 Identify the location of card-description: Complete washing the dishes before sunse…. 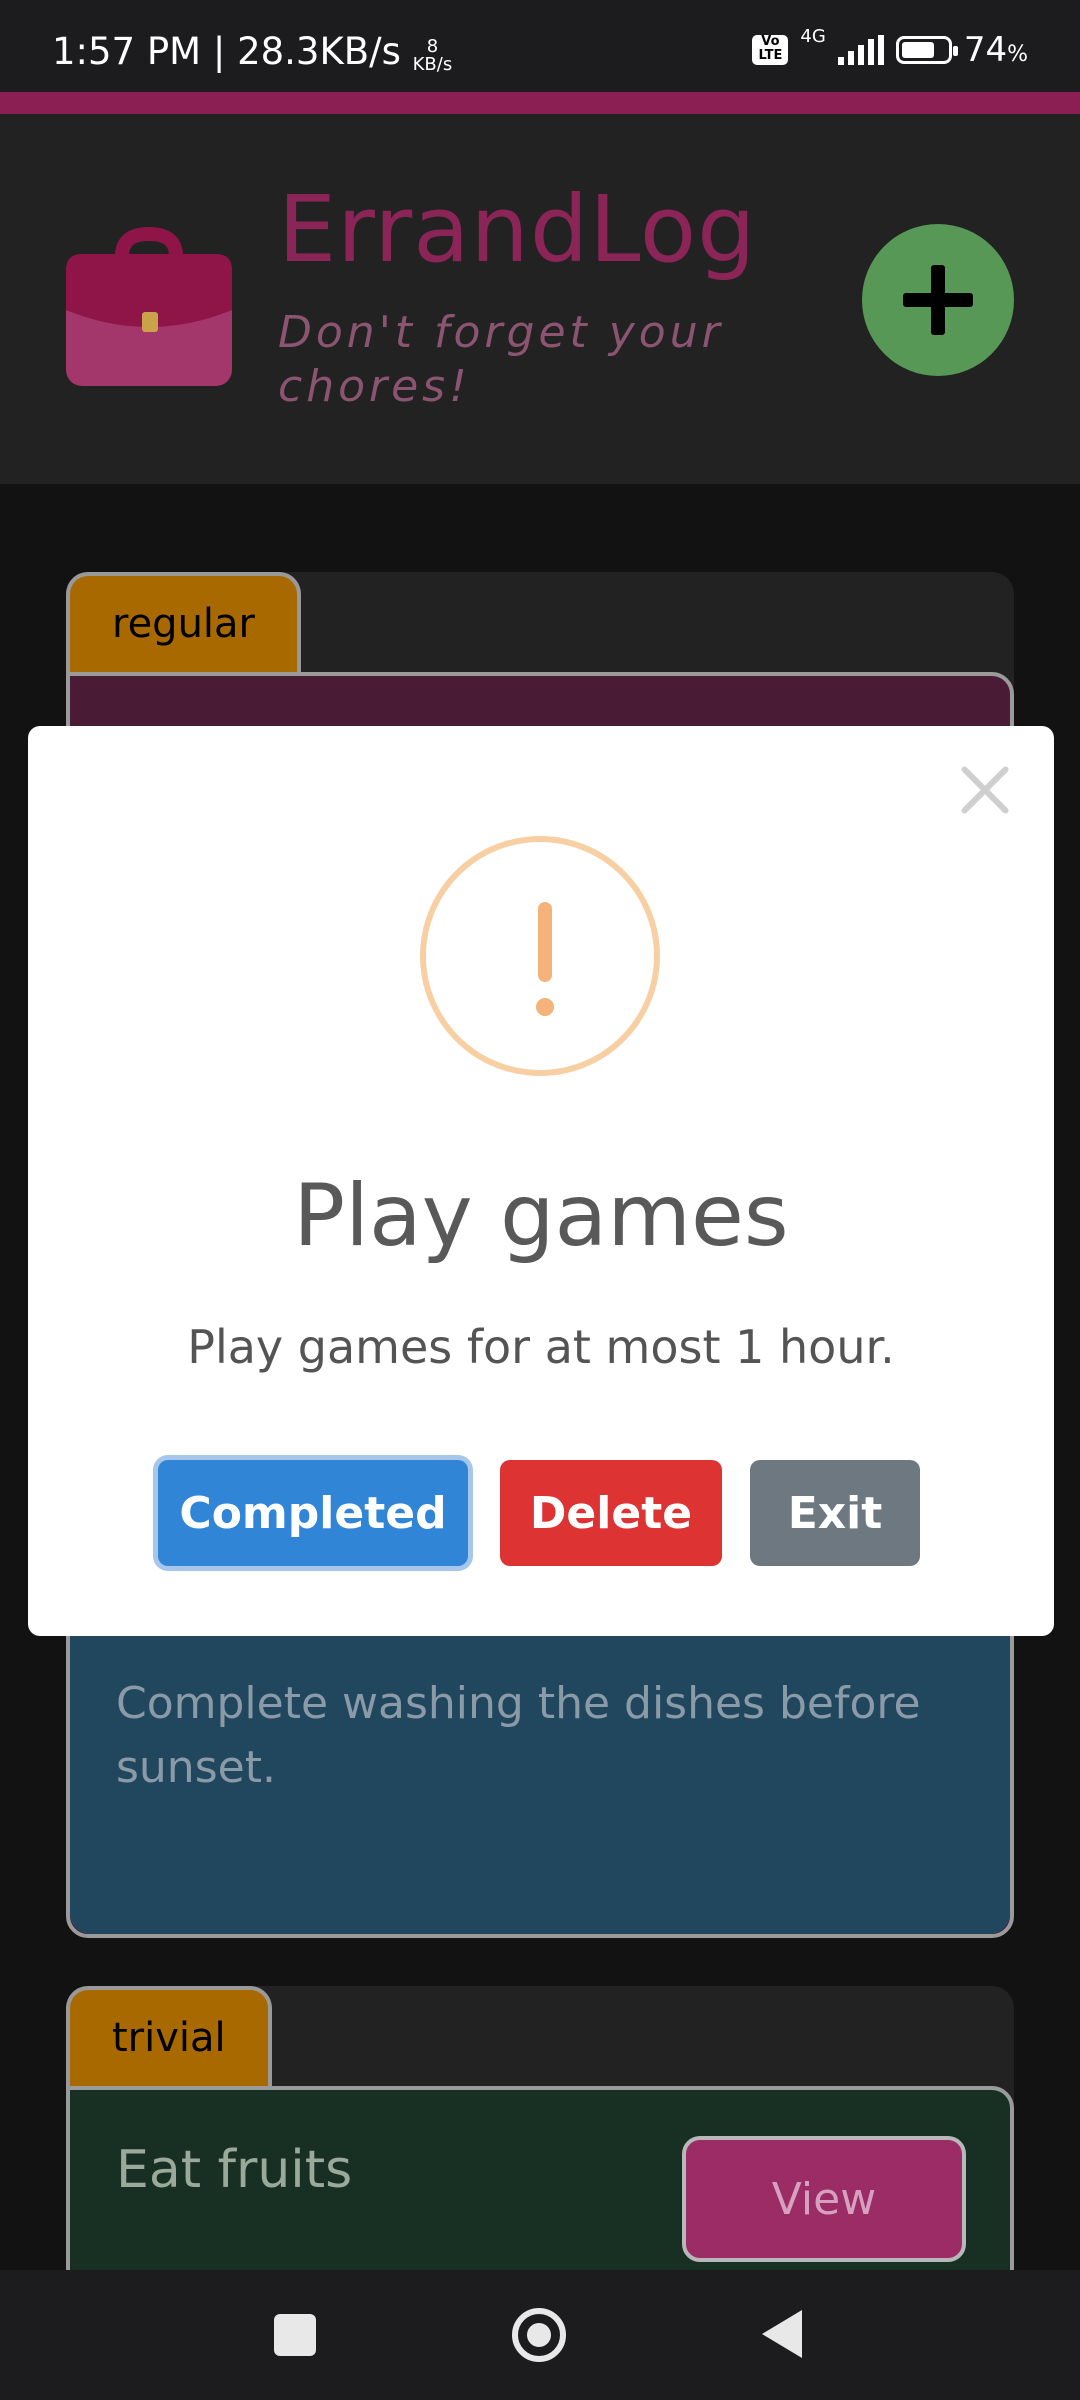
(518, 1735).